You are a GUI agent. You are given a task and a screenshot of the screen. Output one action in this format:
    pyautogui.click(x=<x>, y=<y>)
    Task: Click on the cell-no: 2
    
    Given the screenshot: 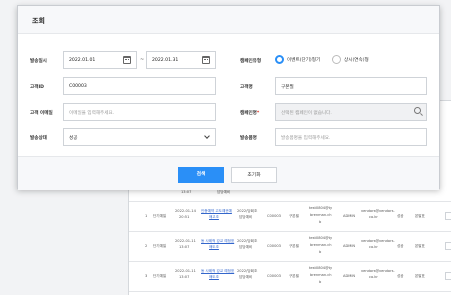 What is the action you would take?
    pyautogui.click(x=146, y=246)
    